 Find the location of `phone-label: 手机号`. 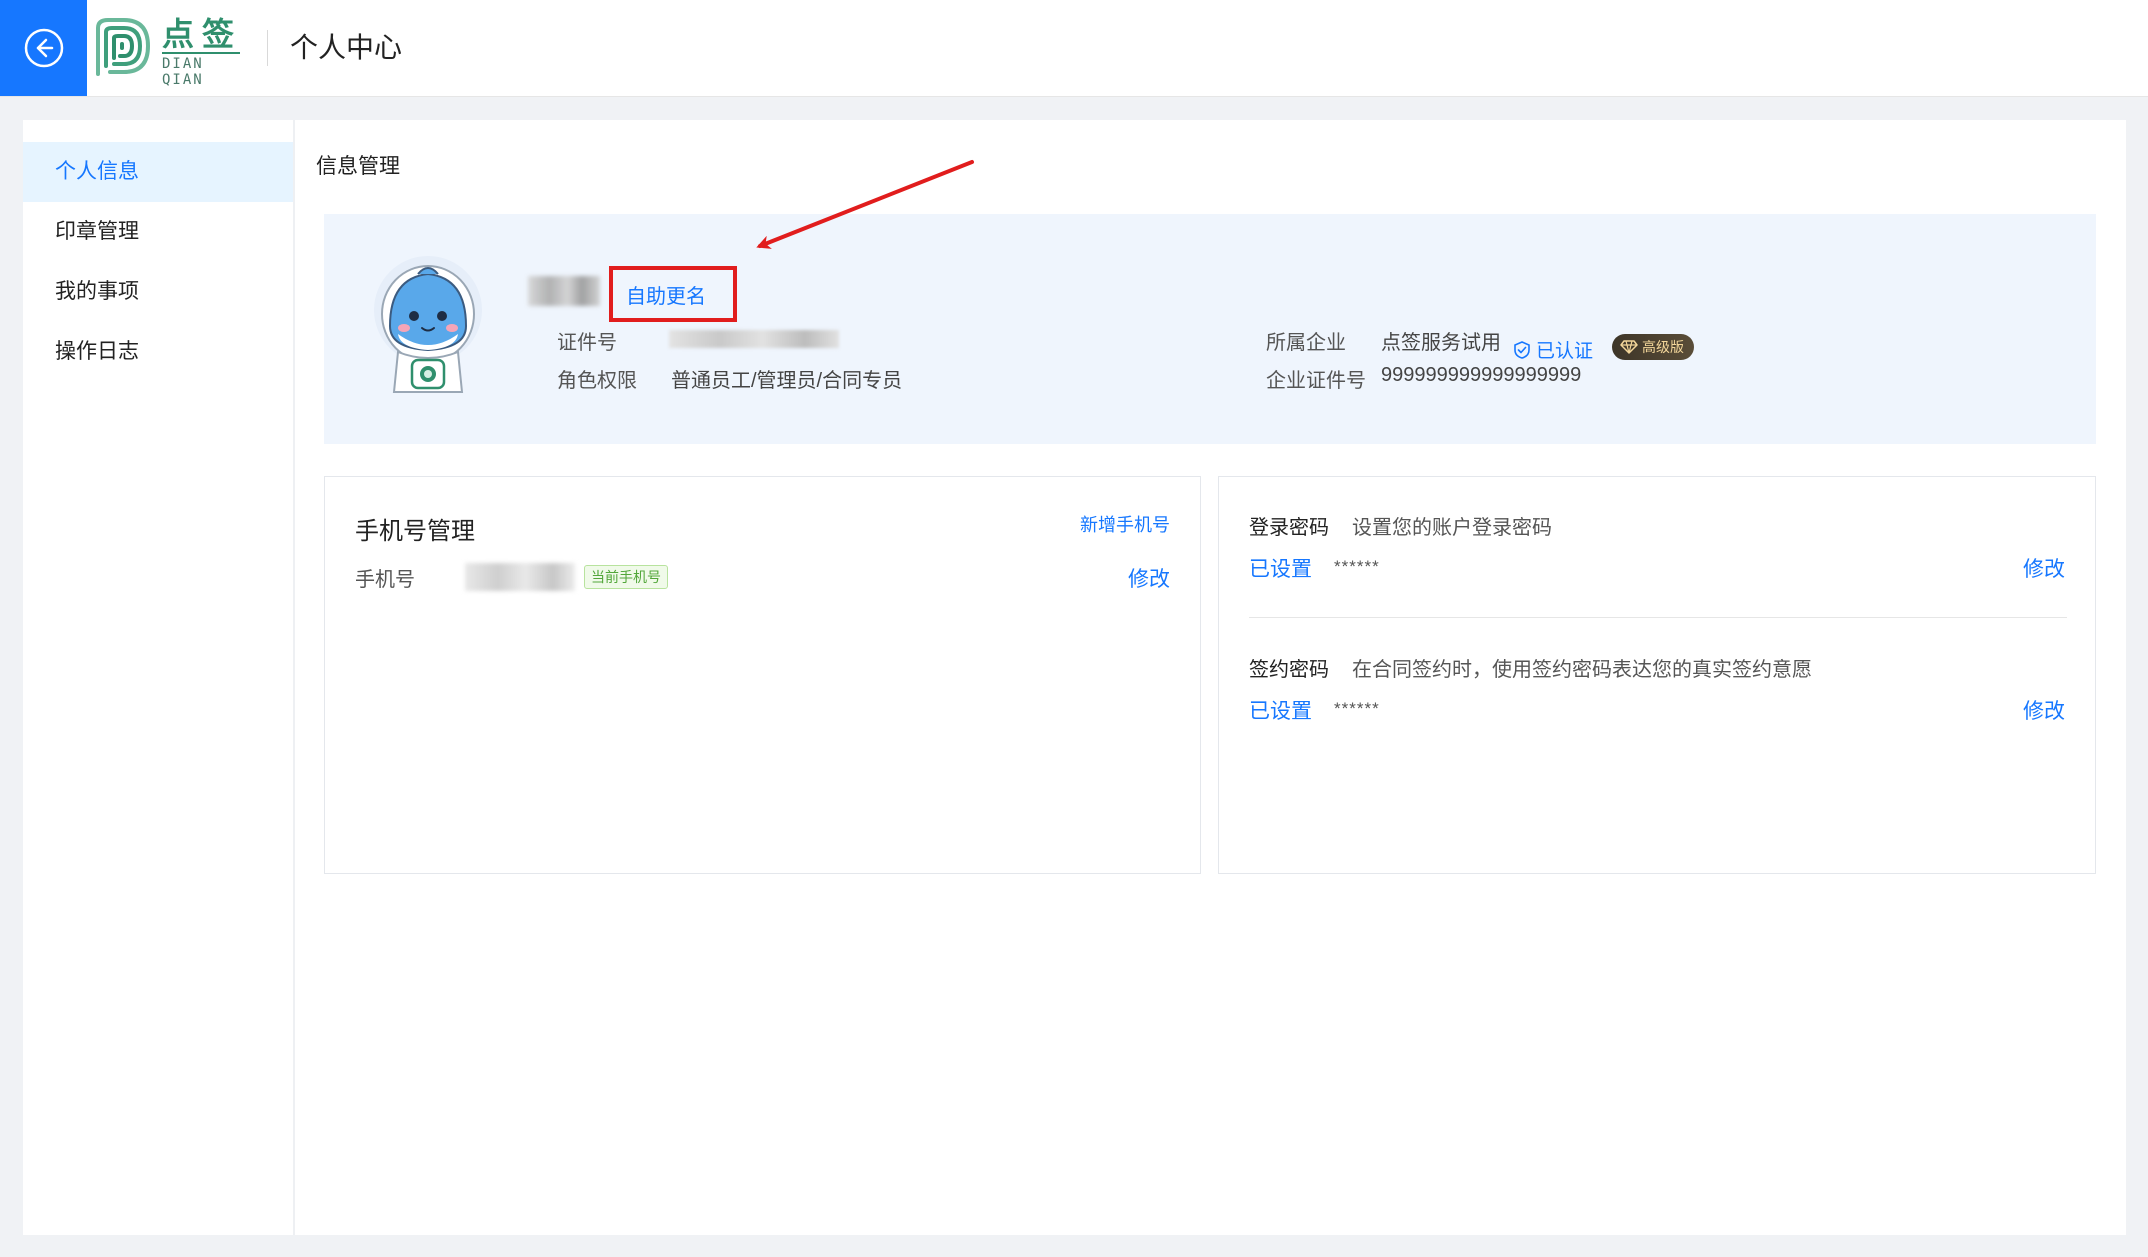

phone-label: 手机号 is located at coordinates (385, 580).